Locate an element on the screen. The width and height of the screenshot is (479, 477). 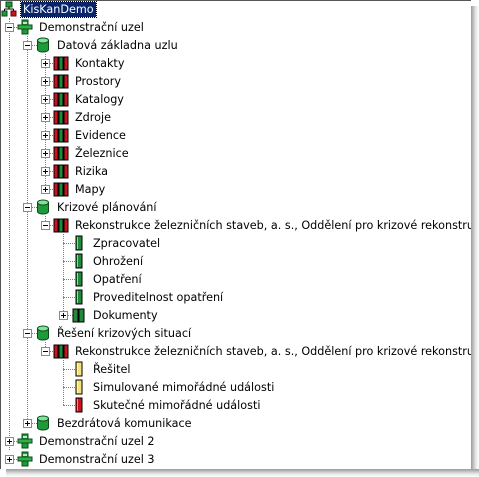
tree-node-label: Řešitel is located at coordinates (112, 369).